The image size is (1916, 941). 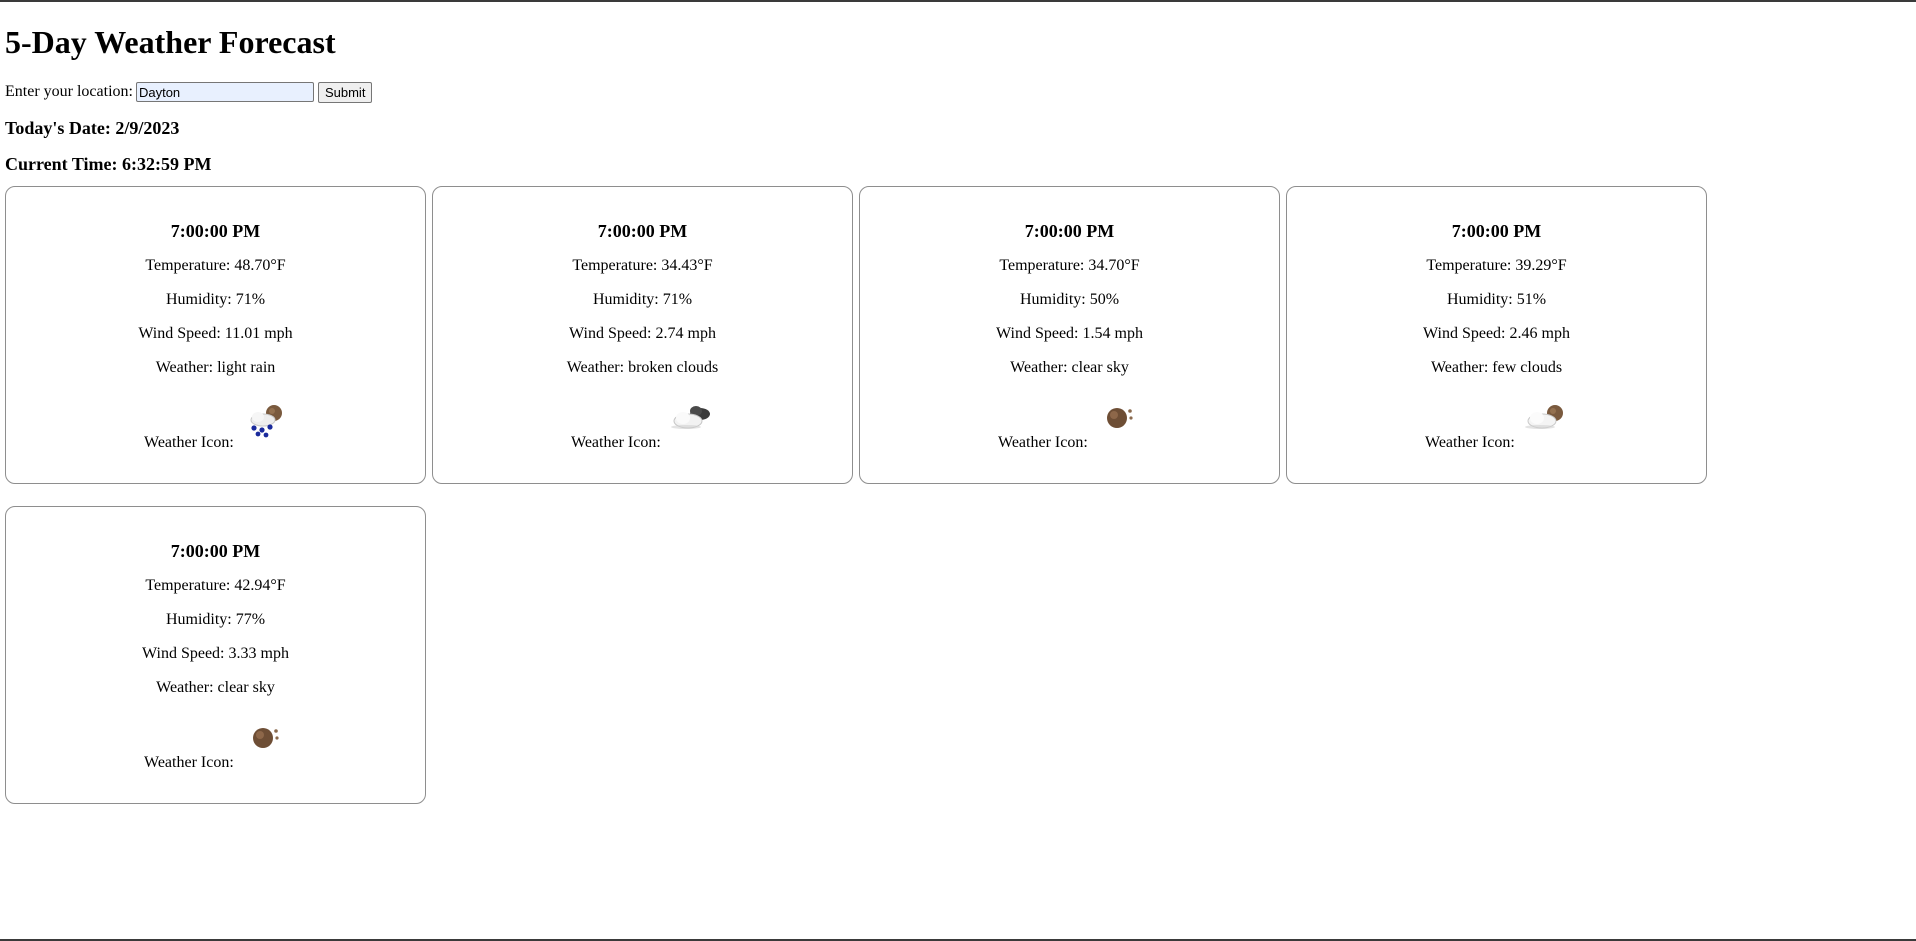 I want to click on forecast-humidity: Humidity: 77%, so click(x=215, y=619).